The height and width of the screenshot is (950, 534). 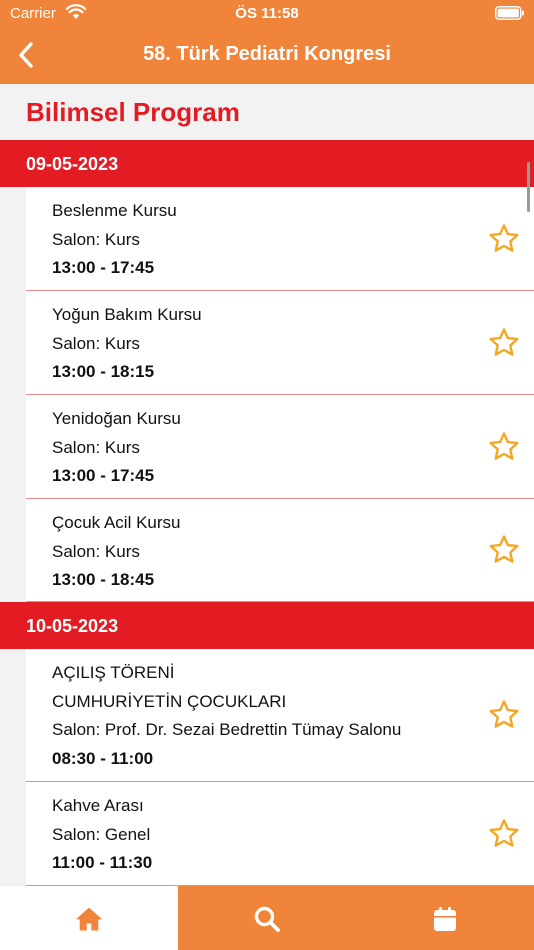 I want to click on status-time: ÖS 11:58, so click(x=267, y=13).